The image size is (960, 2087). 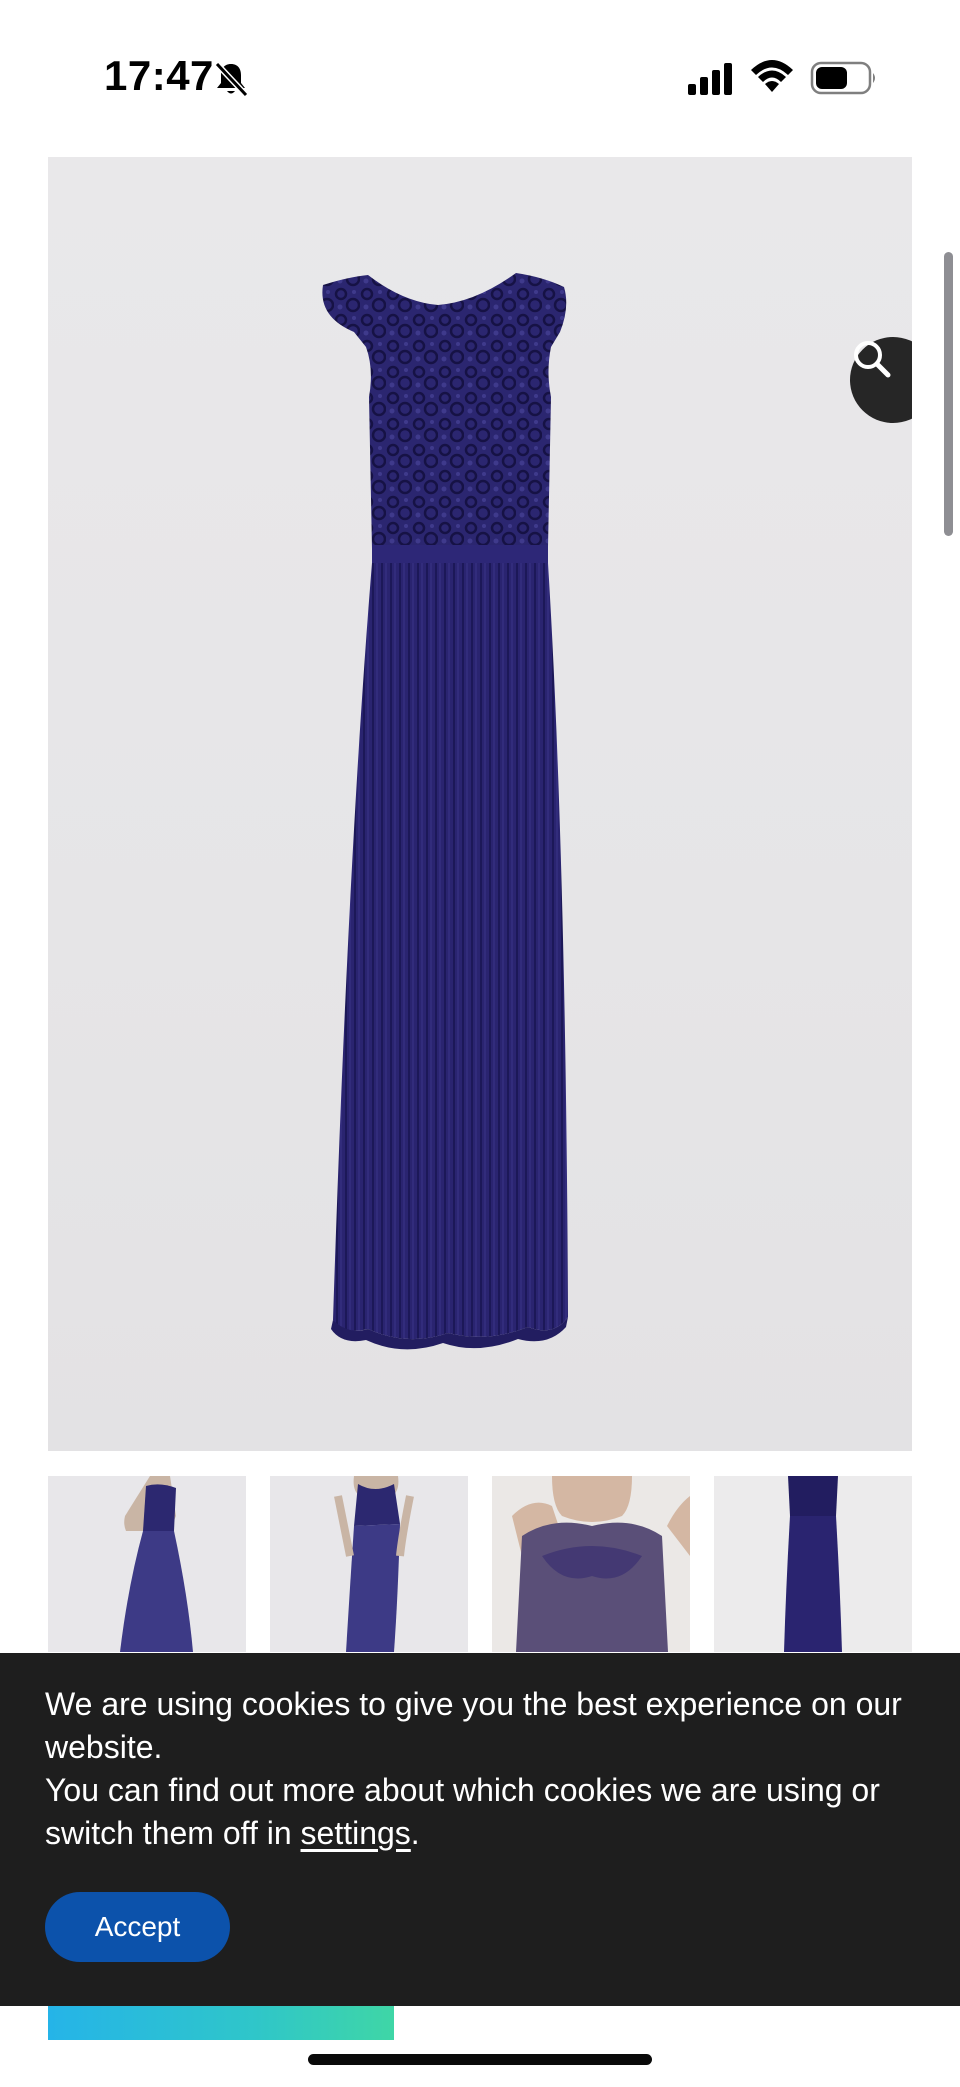 I want to click on cookie-settings-link: settings, so click(x=356, y=1833).